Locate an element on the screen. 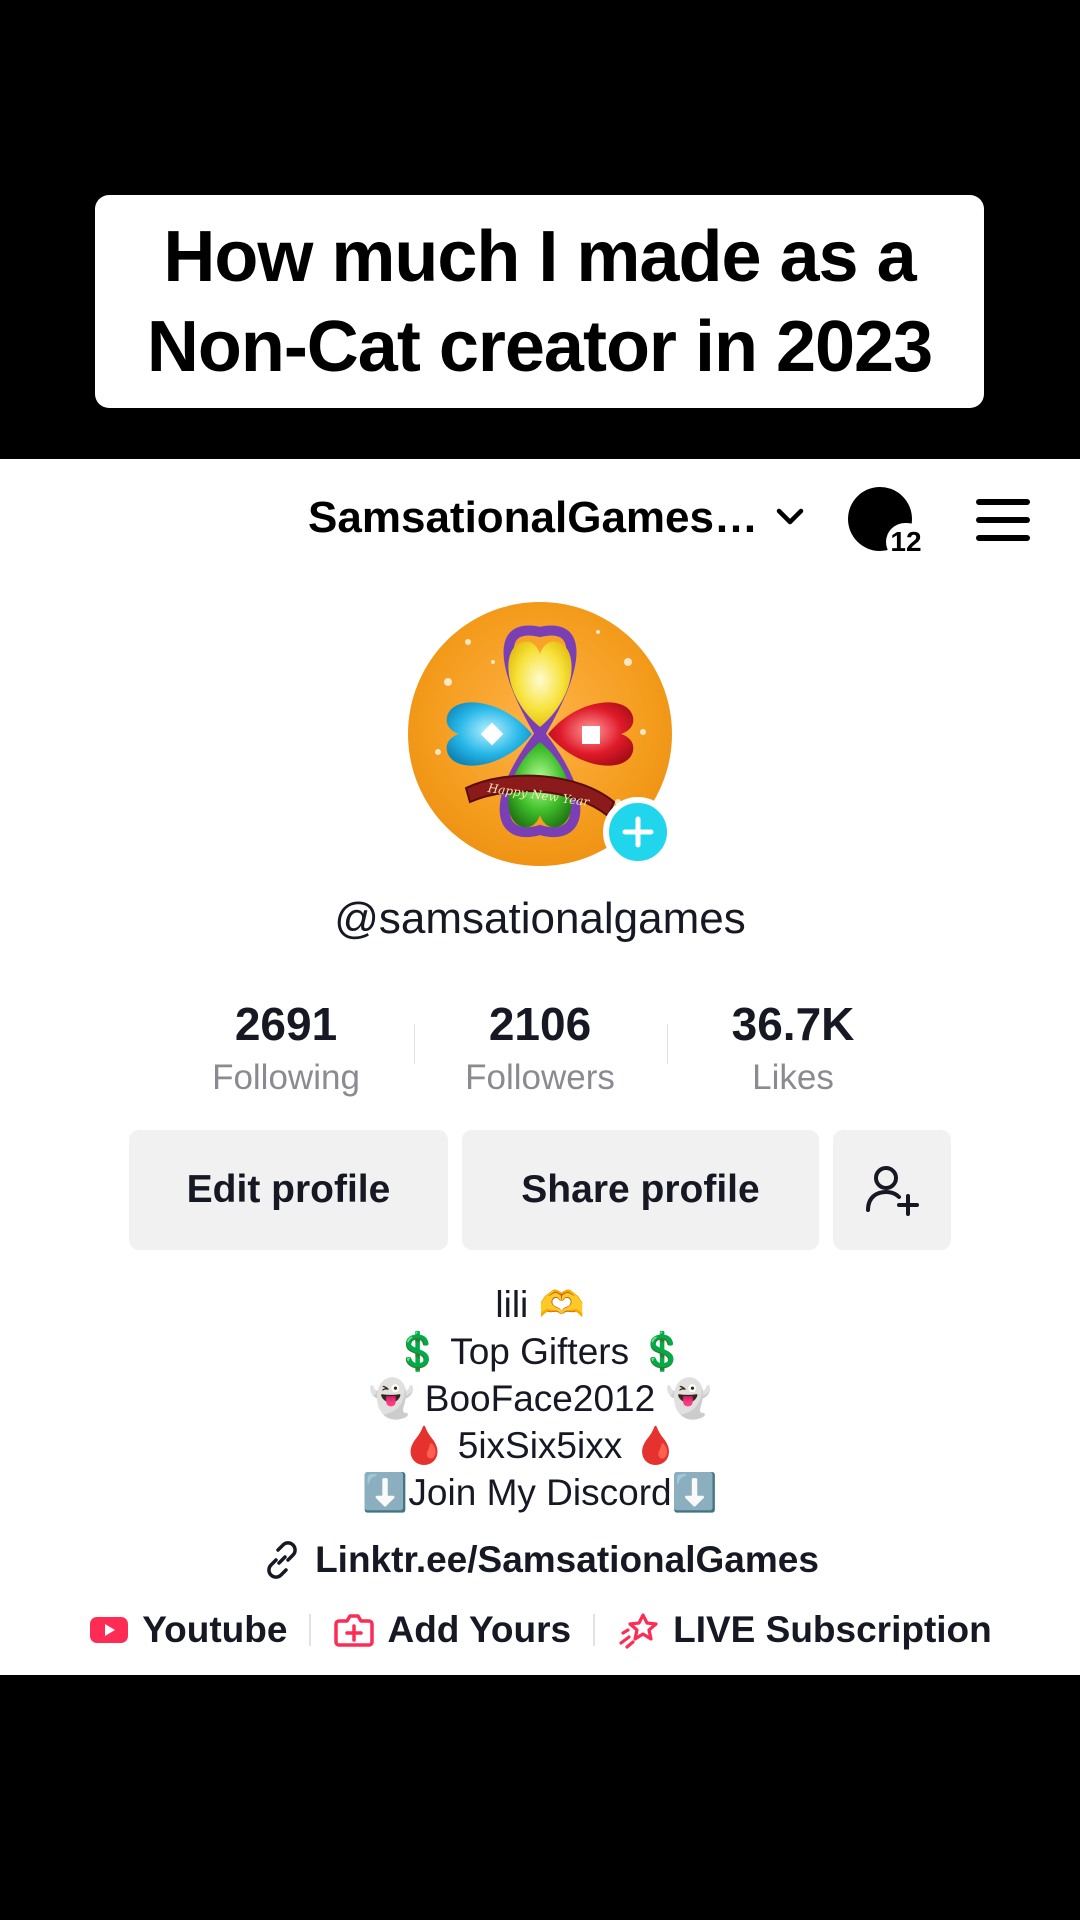 The width and height of the screenshot is (1080, 1920). stat-likes: 36.7K Likes is located at coordinates (793, 1050).